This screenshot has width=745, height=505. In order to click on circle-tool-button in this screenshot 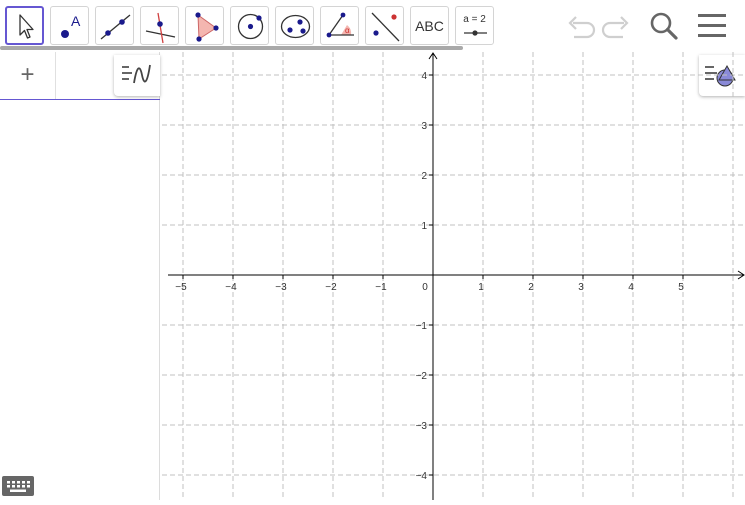, I will do `click(249, 25)`.